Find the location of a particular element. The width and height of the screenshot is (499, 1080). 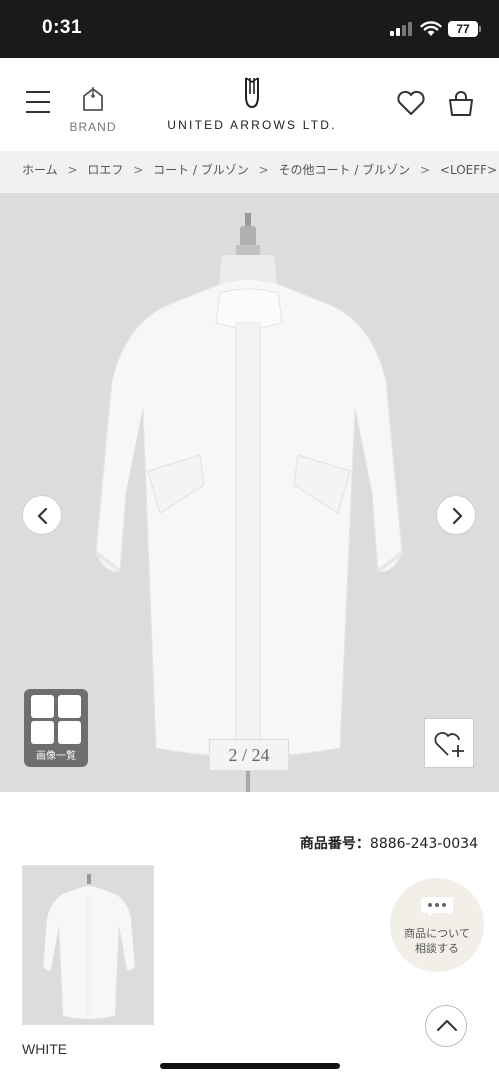

add-to-favorites-button is located at coordinates (449, 743).